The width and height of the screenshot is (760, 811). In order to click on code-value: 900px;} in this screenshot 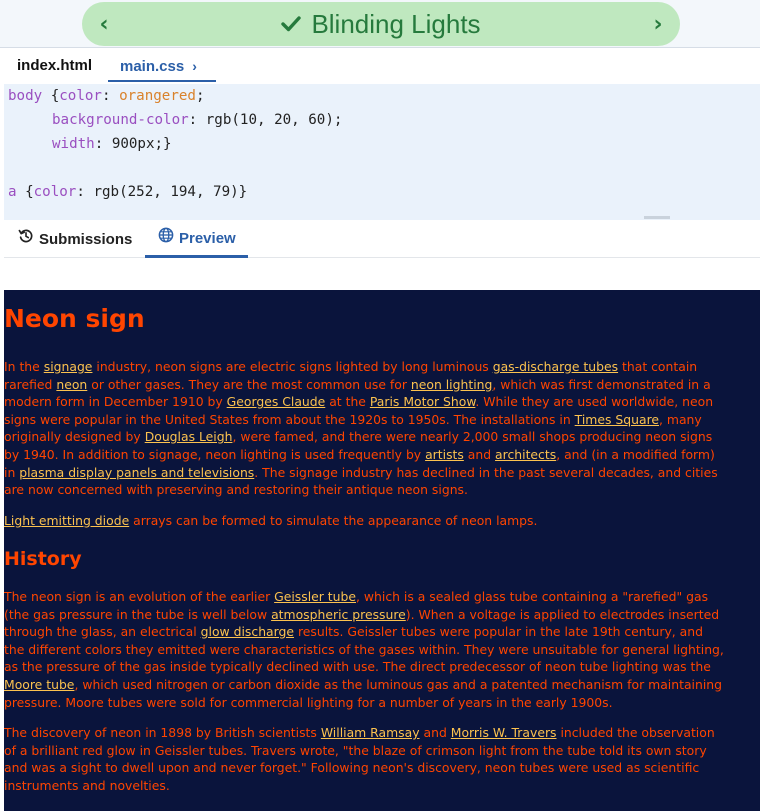, I will do `click(141, 144)`.